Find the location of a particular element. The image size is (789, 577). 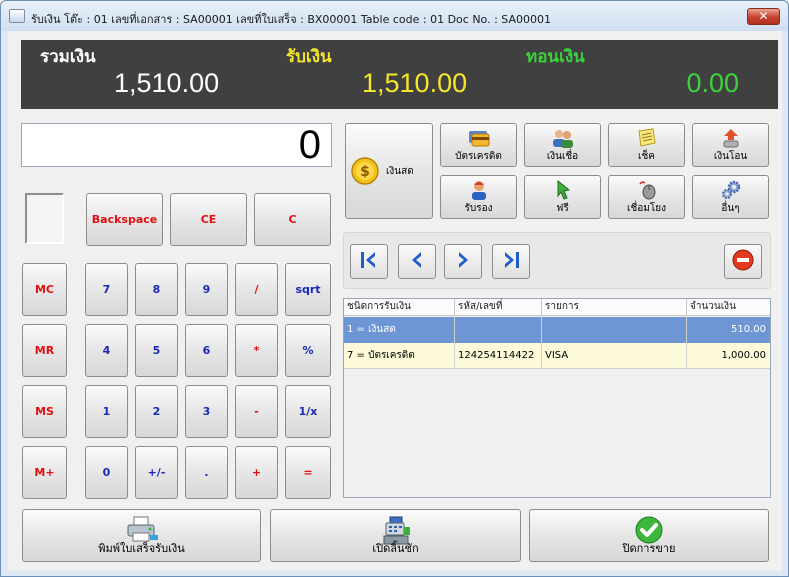

change-value: 0.00 is located at coordinates (712, 83).